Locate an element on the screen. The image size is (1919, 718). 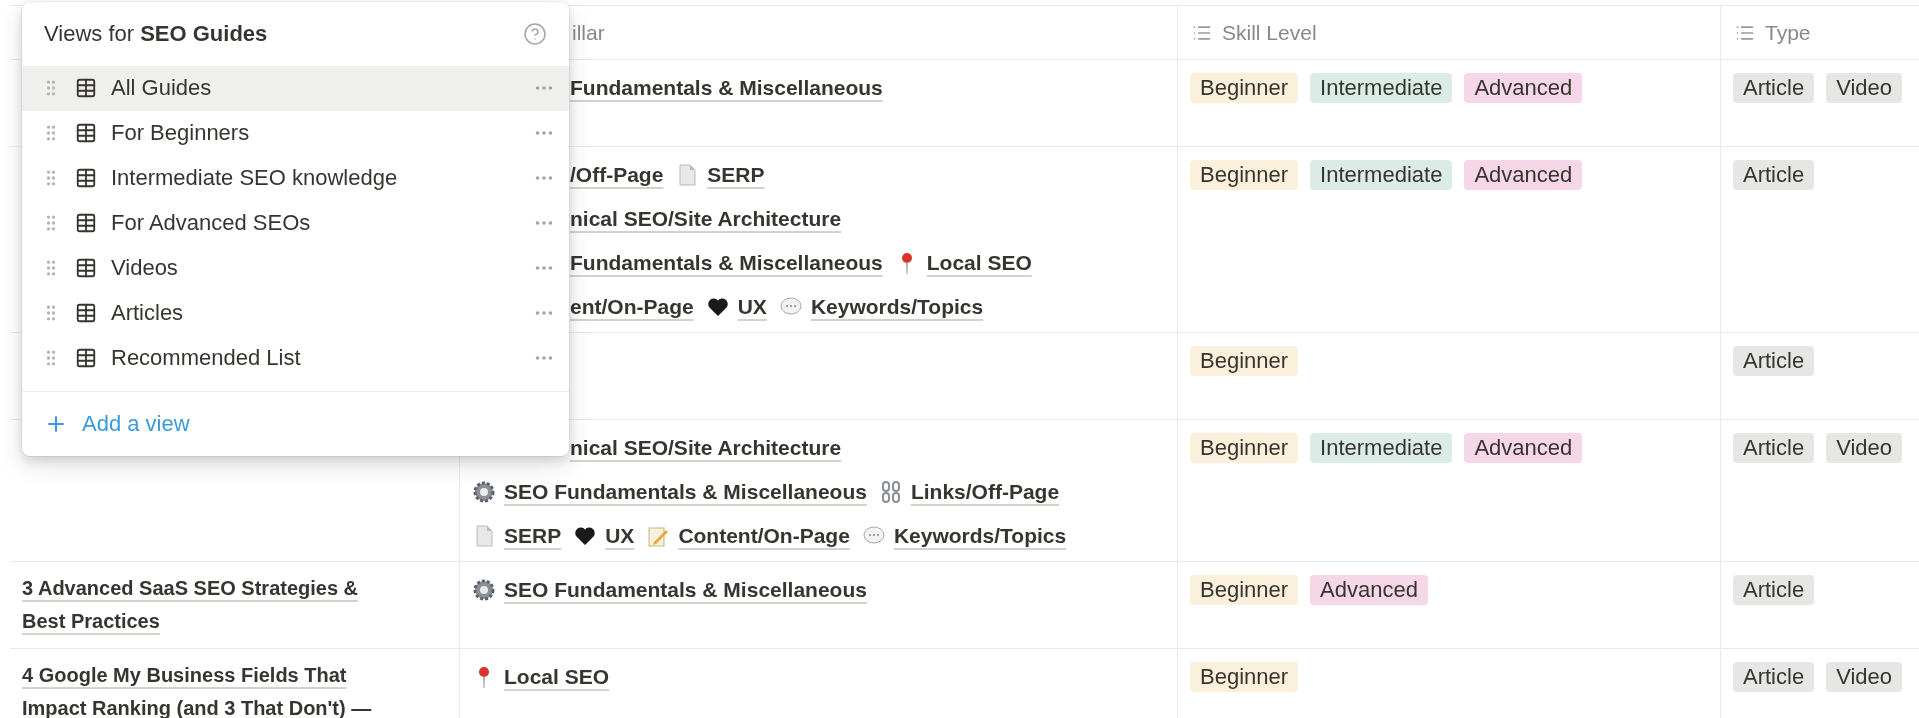
pillar-link: /Off-Page is located at coordinates (617, 175).